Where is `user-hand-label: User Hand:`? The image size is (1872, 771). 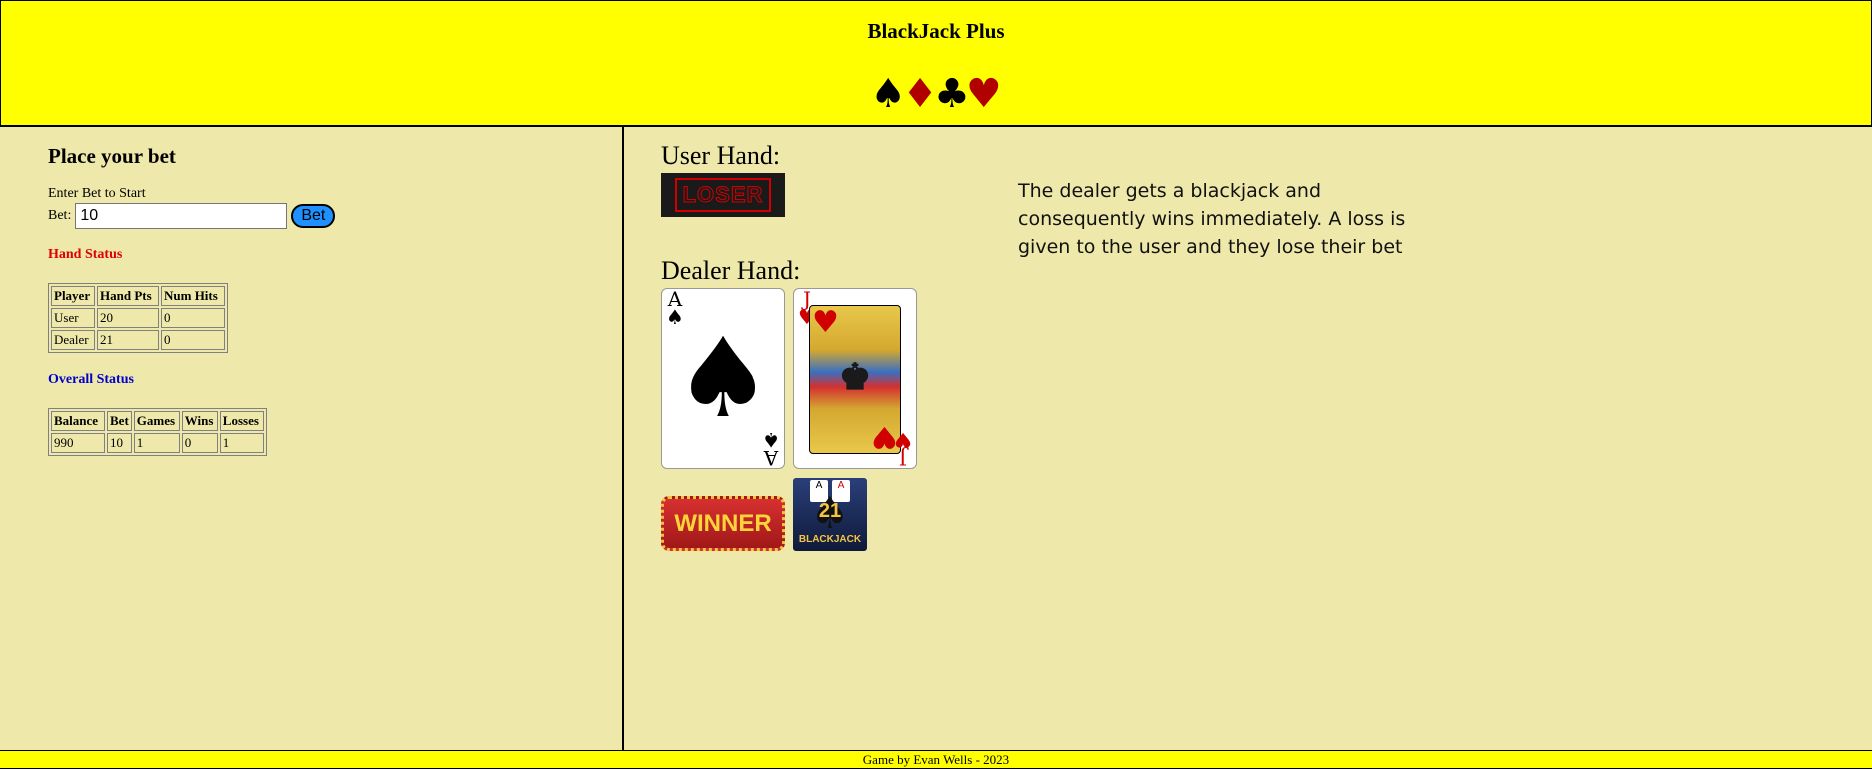
user-hand-label: User Hand: is located at coordinates (721, 155).